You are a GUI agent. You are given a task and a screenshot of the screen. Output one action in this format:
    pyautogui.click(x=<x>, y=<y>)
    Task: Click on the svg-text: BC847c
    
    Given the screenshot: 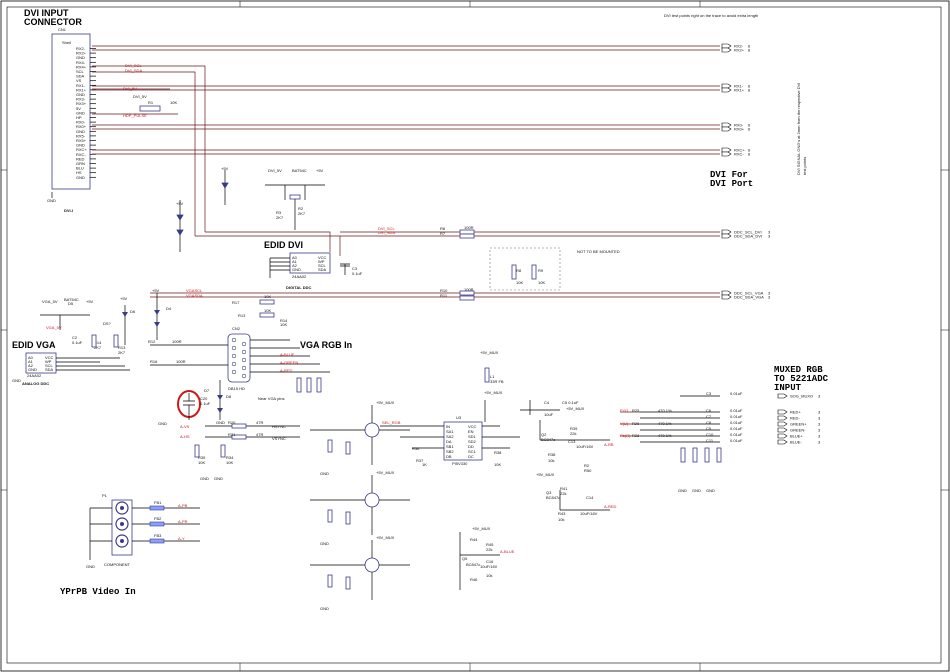 What is the action you would take?
    pyautogui.click(x=553, y=497)
    